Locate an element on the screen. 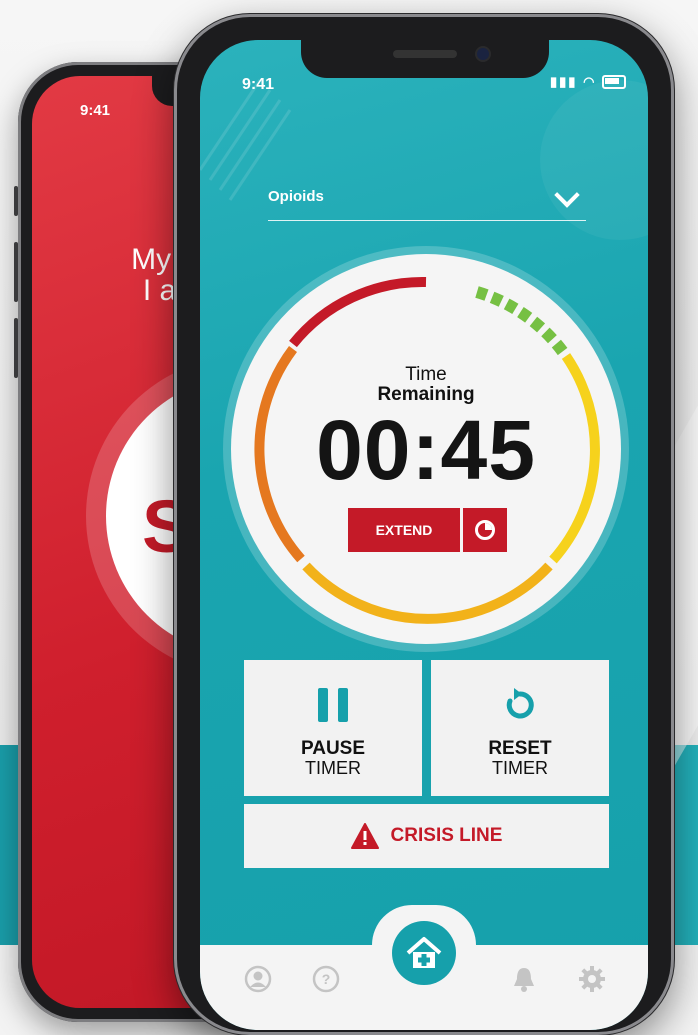 The height and width of the screenshot is (1035, 698). status-icons: ▮▮▮ ◠ is located at coordinates (588, 82).